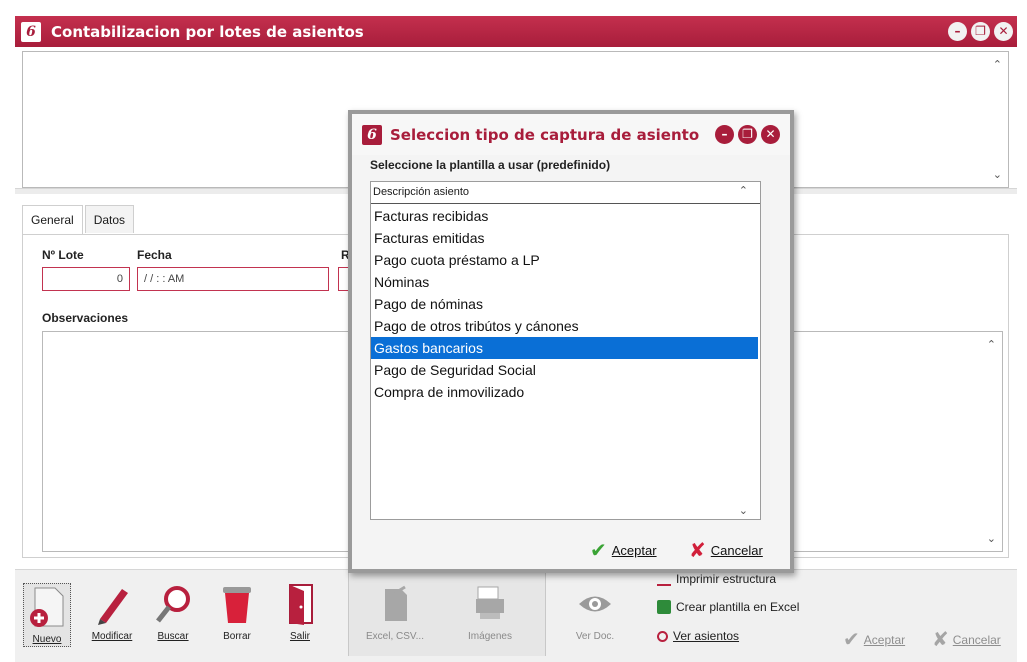  Describe the element at coordinates (113, 607) in the screenshot. I see `pencil-icon` at that location.